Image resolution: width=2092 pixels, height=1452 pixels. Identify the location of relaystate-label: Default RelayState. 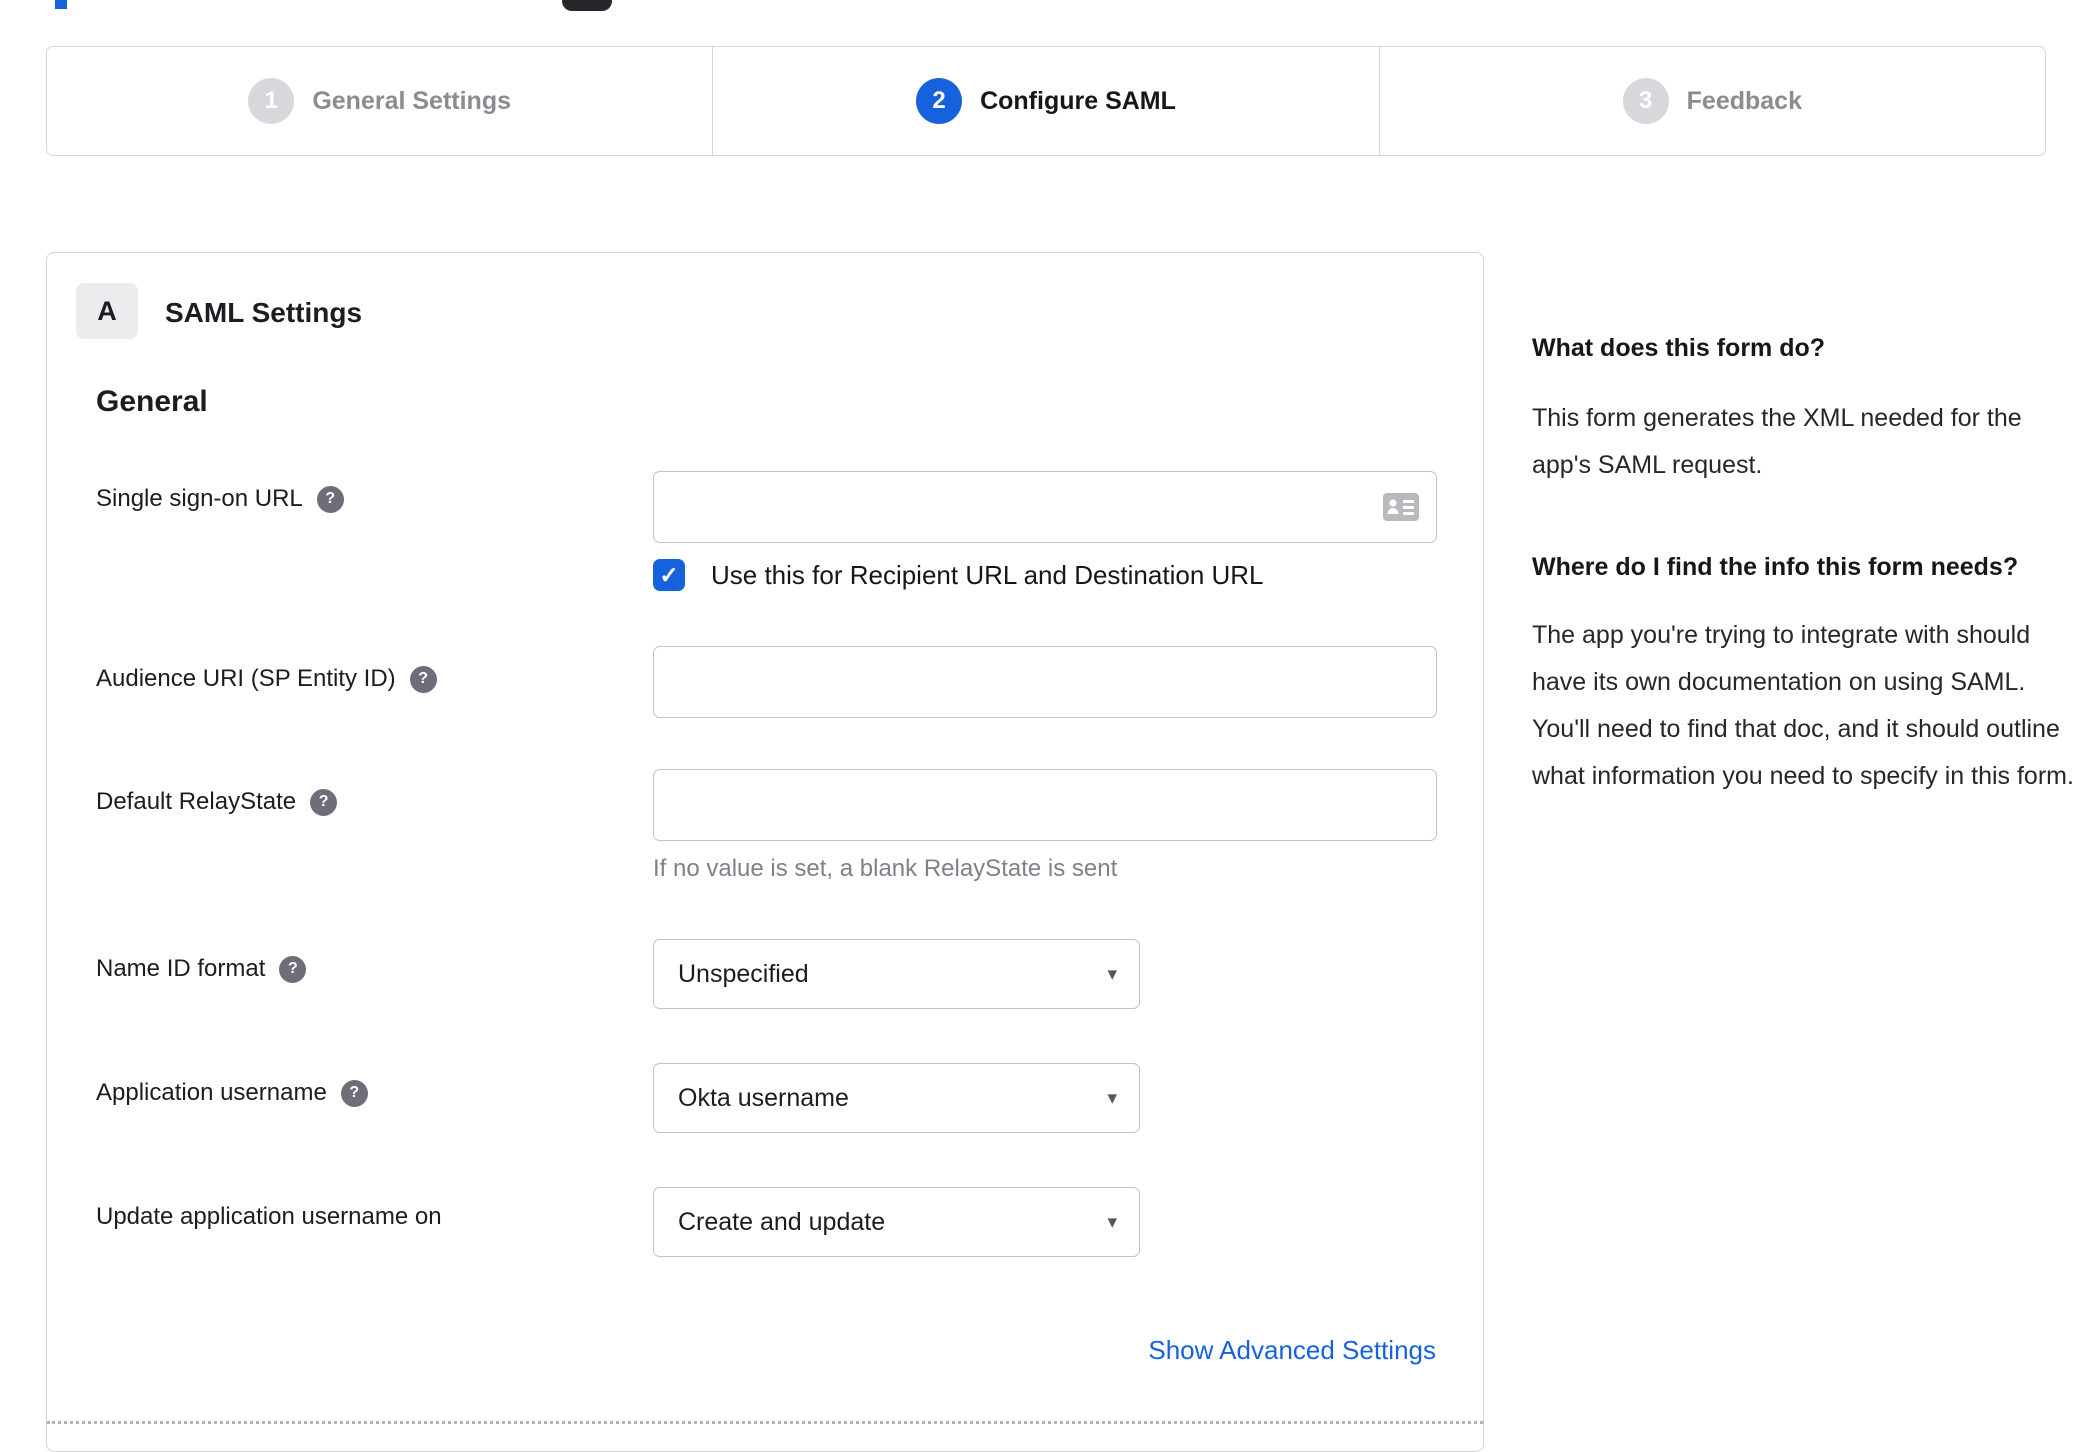
(196, 801).